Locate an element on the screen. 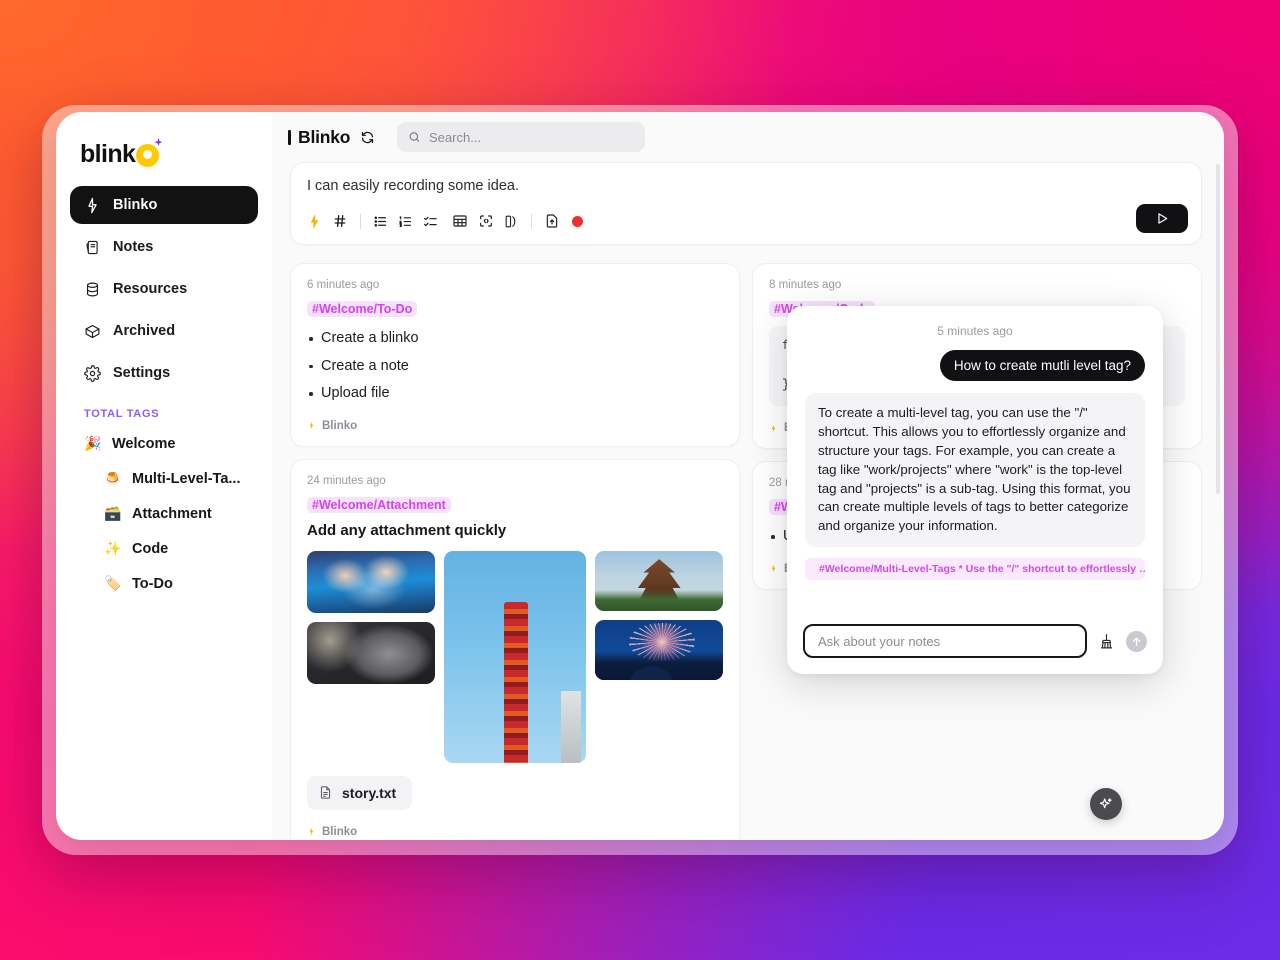  page-title-text: Blinko is located at coordinates (324, 136).